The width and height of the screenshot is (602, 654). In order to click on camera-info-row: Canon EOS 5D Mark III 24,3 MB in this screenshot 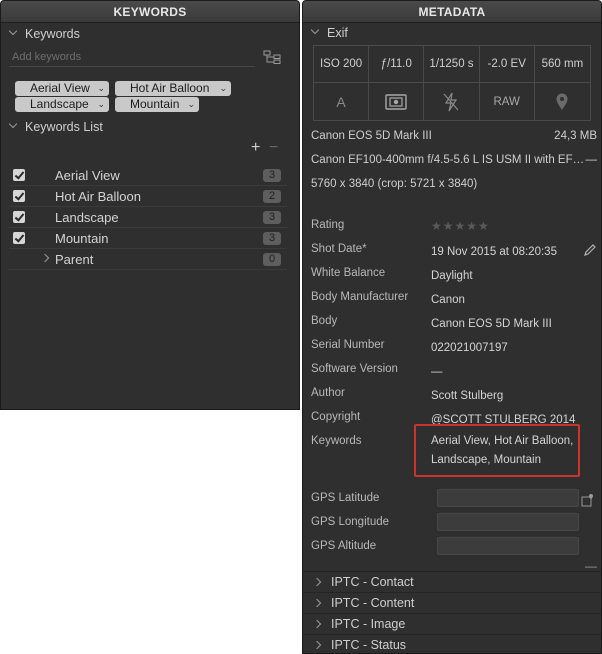, I will do `click(454, 136)`.